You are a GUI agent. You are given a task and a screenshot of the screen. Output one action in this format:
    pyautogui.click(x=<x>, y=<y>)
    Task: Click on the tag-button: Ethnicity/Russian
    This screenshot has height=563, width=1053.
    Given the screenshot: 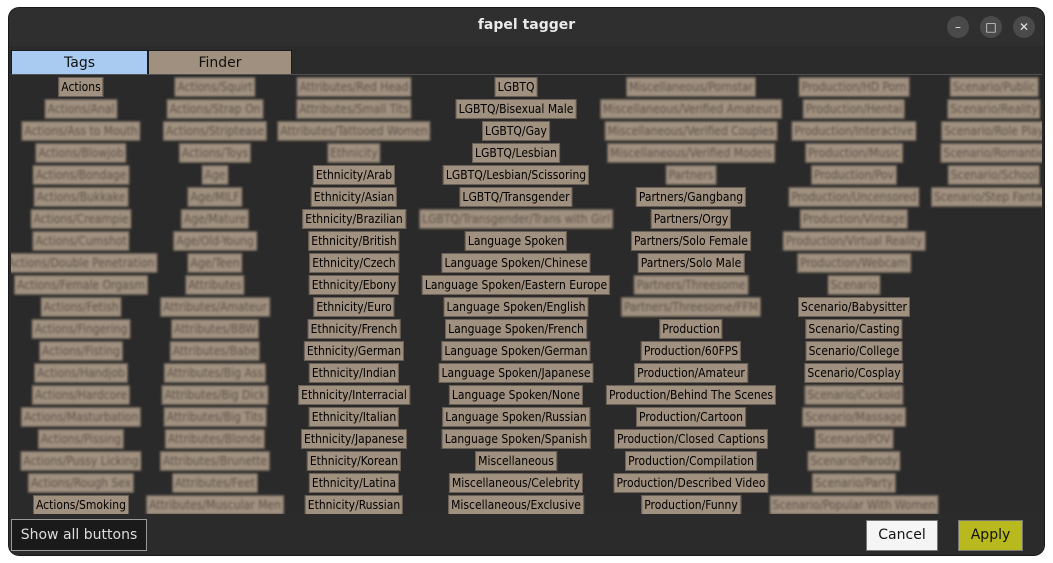 What is the action you would take?
    pyautogui.click(x=354, y=505)
    